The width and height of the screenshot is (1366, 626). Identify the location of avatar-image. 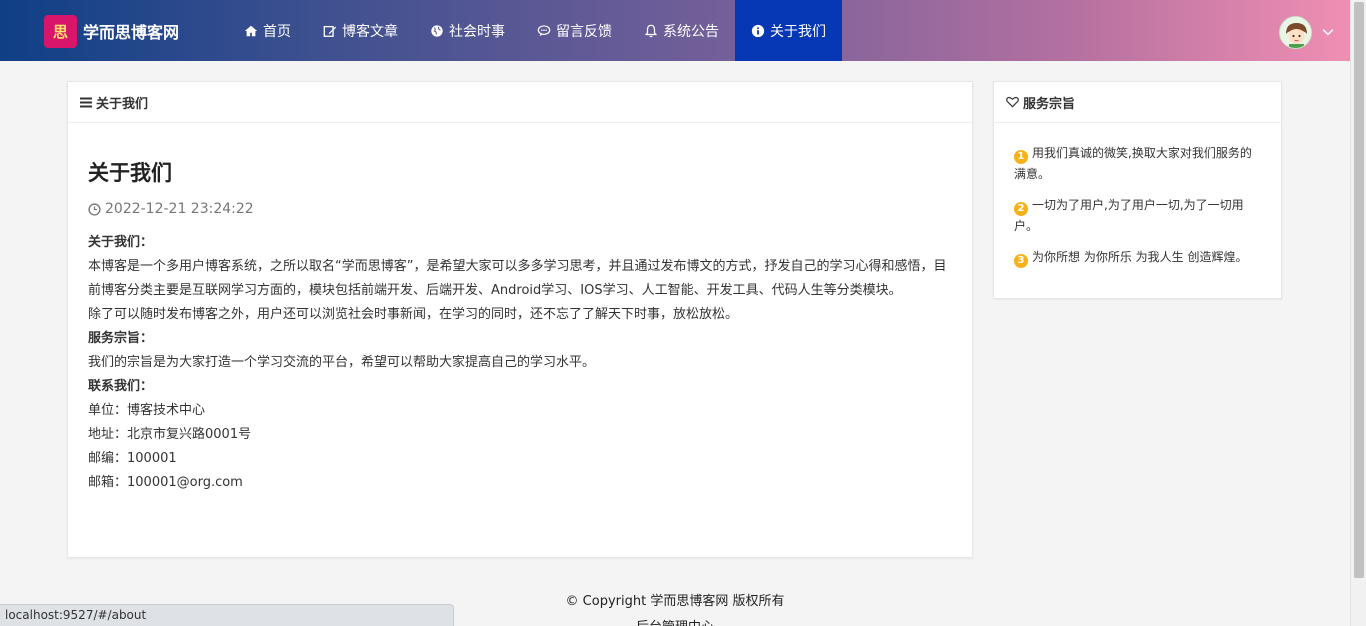
(1295, 32).